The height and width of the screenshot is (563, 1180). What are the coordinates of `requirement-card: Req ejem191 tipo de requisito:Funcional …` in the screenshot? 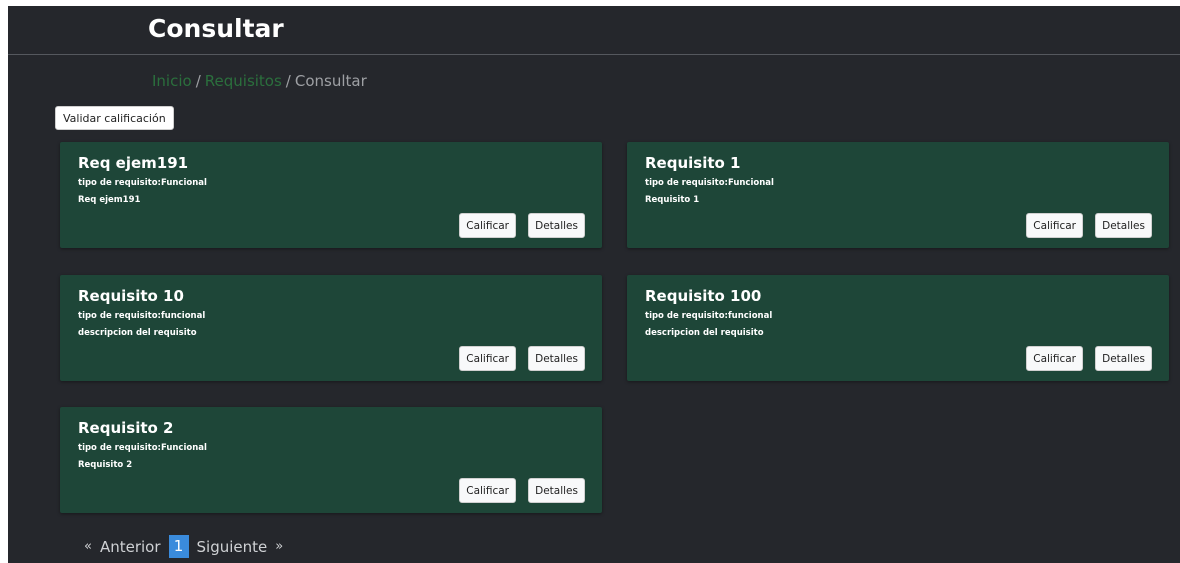 It's located at (331, 195).